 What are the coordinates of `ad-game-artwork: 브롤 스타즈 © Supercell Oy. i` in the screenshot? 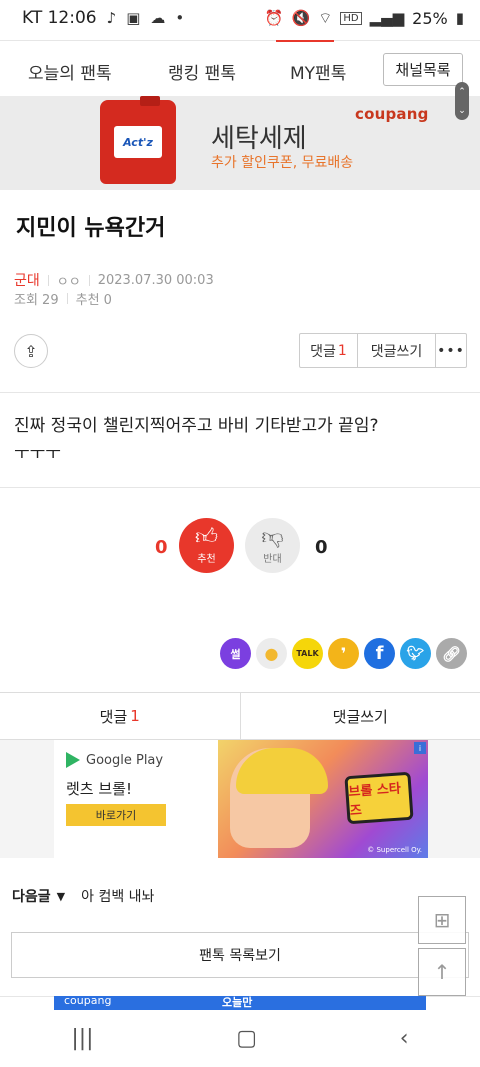 It's located at (323, 799).